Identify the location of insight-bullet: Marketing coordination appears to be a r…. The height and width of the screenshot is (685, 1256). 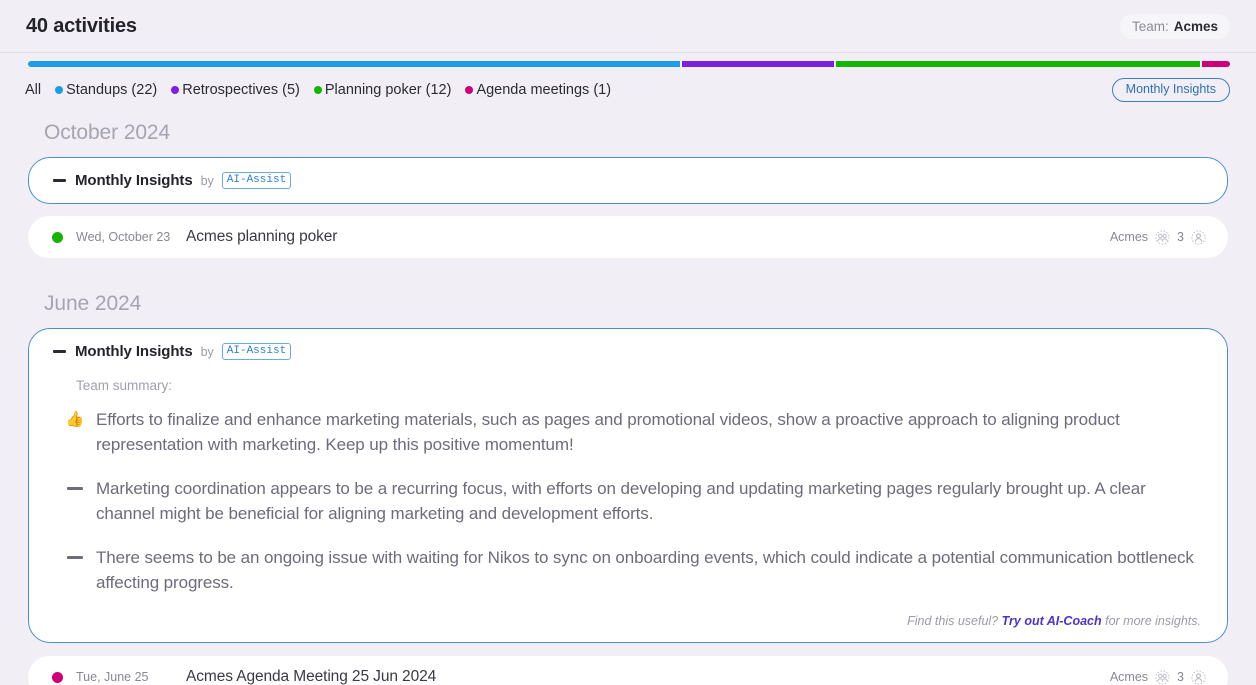
(628, 501).